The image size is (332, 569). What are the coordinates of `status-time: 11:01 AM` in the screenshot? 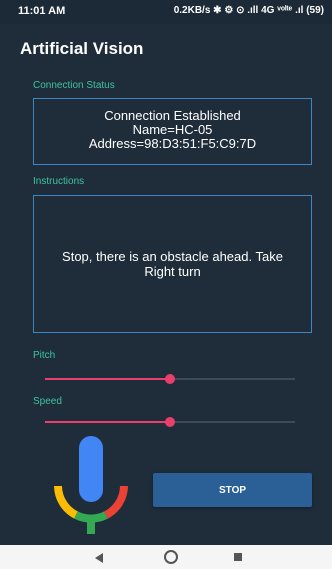 It's located at (42, 11).